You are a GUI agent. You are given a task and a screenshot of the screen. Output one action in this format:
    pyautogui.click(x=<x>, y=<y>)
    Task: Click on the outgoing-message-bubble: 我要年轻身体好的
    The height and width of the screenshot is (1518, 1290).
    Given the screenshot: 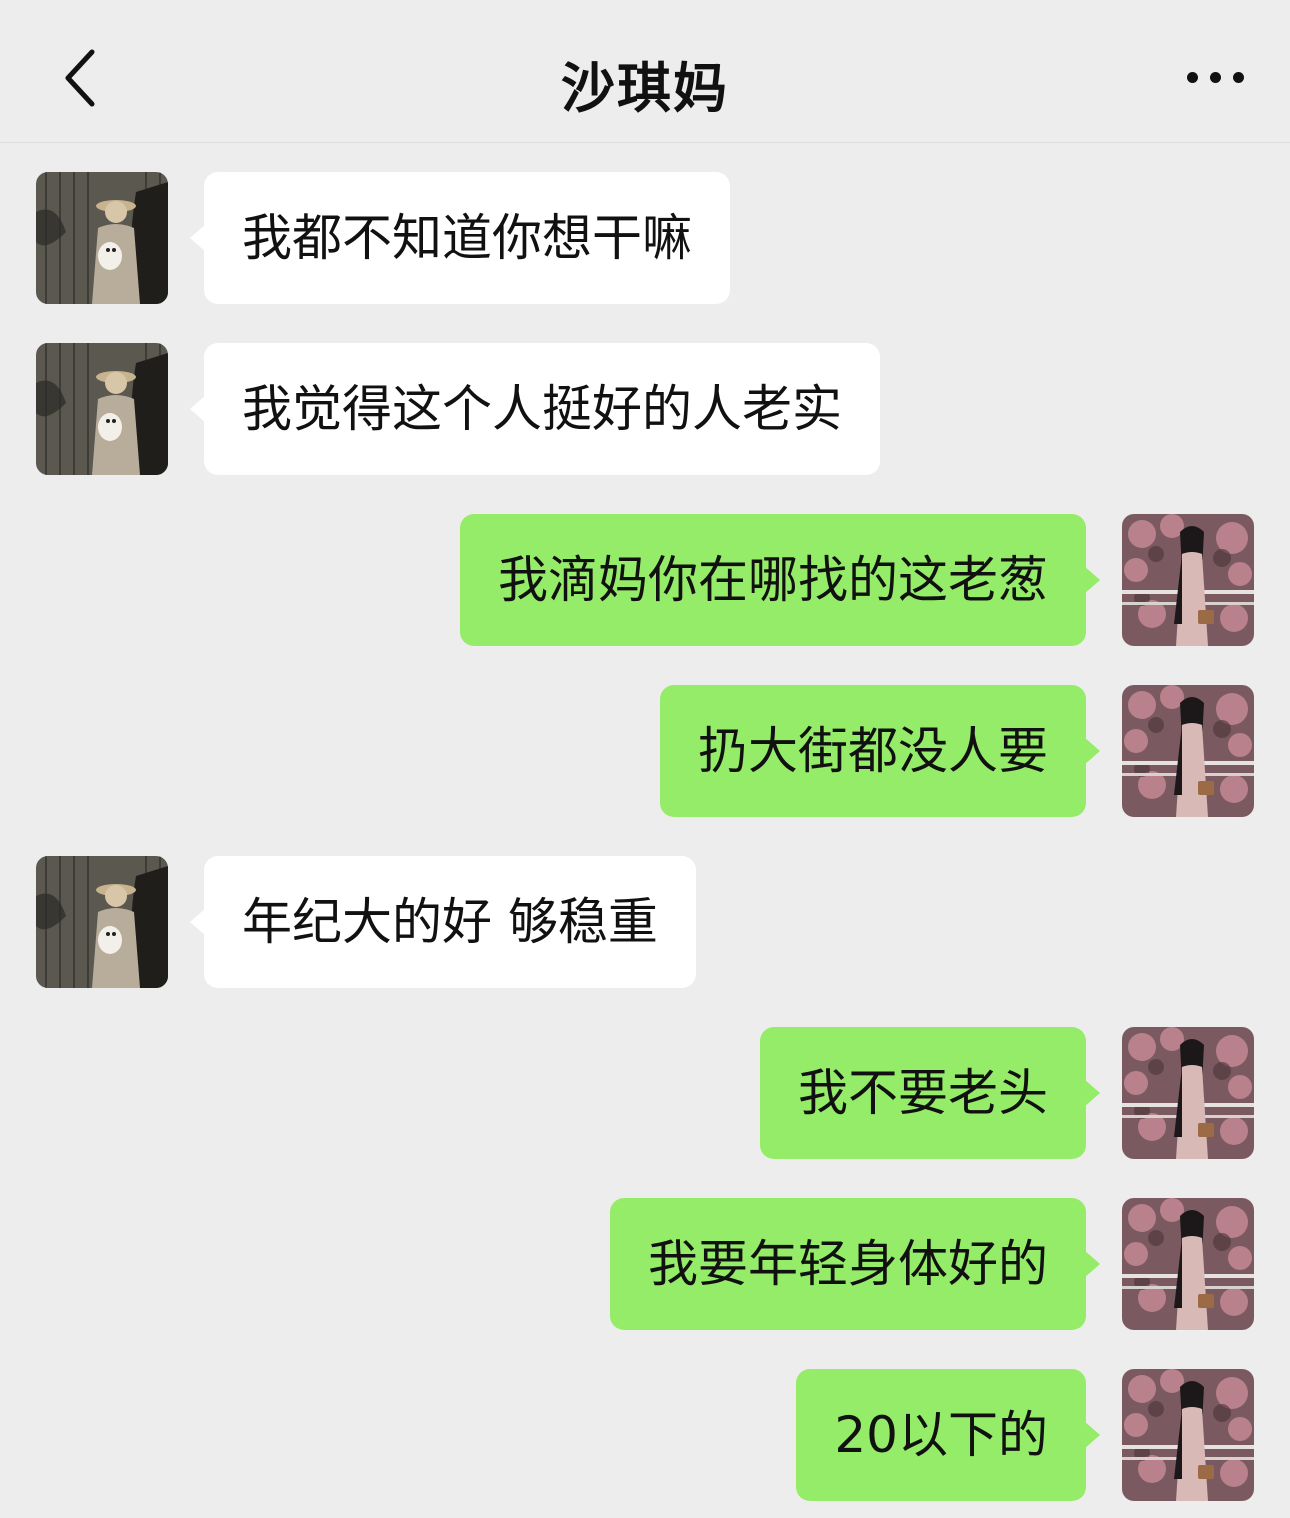 What is the action you would take?
    pyautogui.click(x=855, y=1264)
    